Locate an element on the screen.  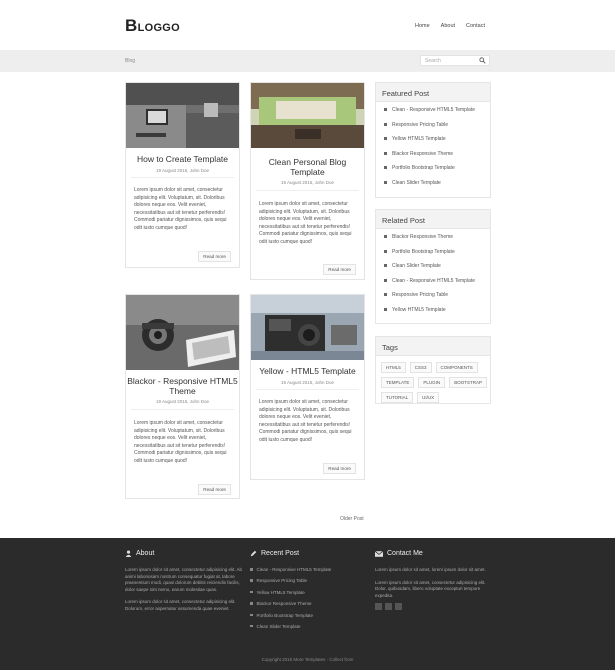
tag: UI/UX is located at coordinates (428, 397).